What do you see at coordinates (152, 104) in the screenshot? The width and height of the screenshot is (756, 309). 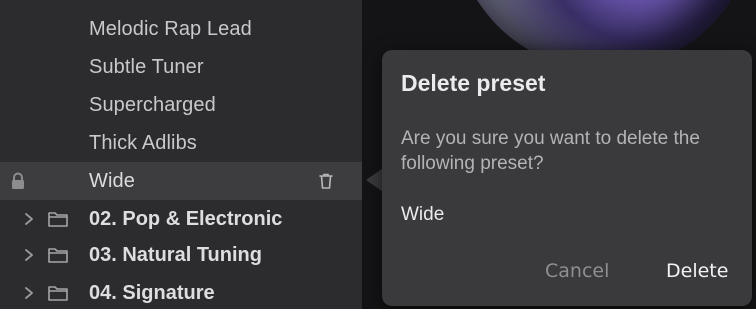 I see `preset-item-label: Supercharged` at bounding box center [152, 104].